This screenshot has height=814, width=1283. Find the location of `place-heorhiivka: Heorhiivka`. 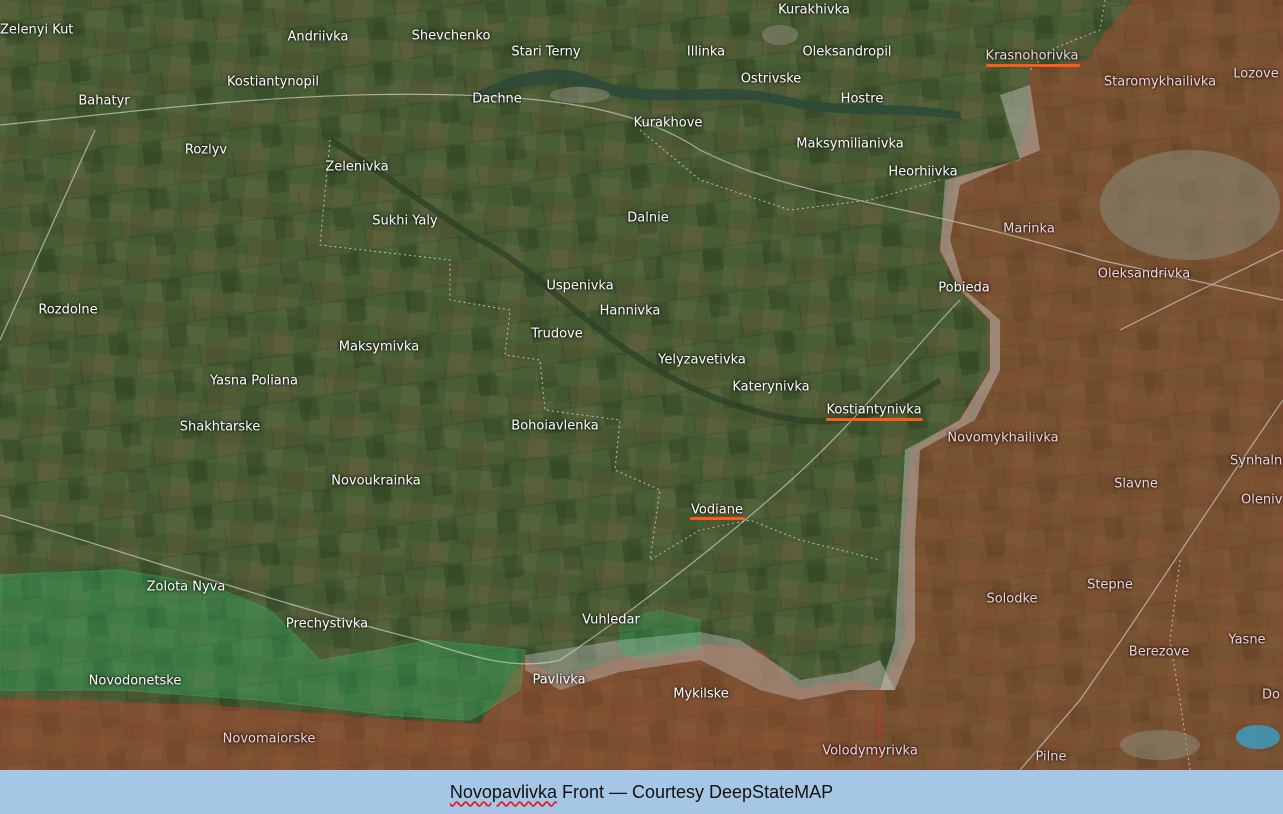

place-heorhiivka: Heorhiivka is located at coordinates (923, 172).